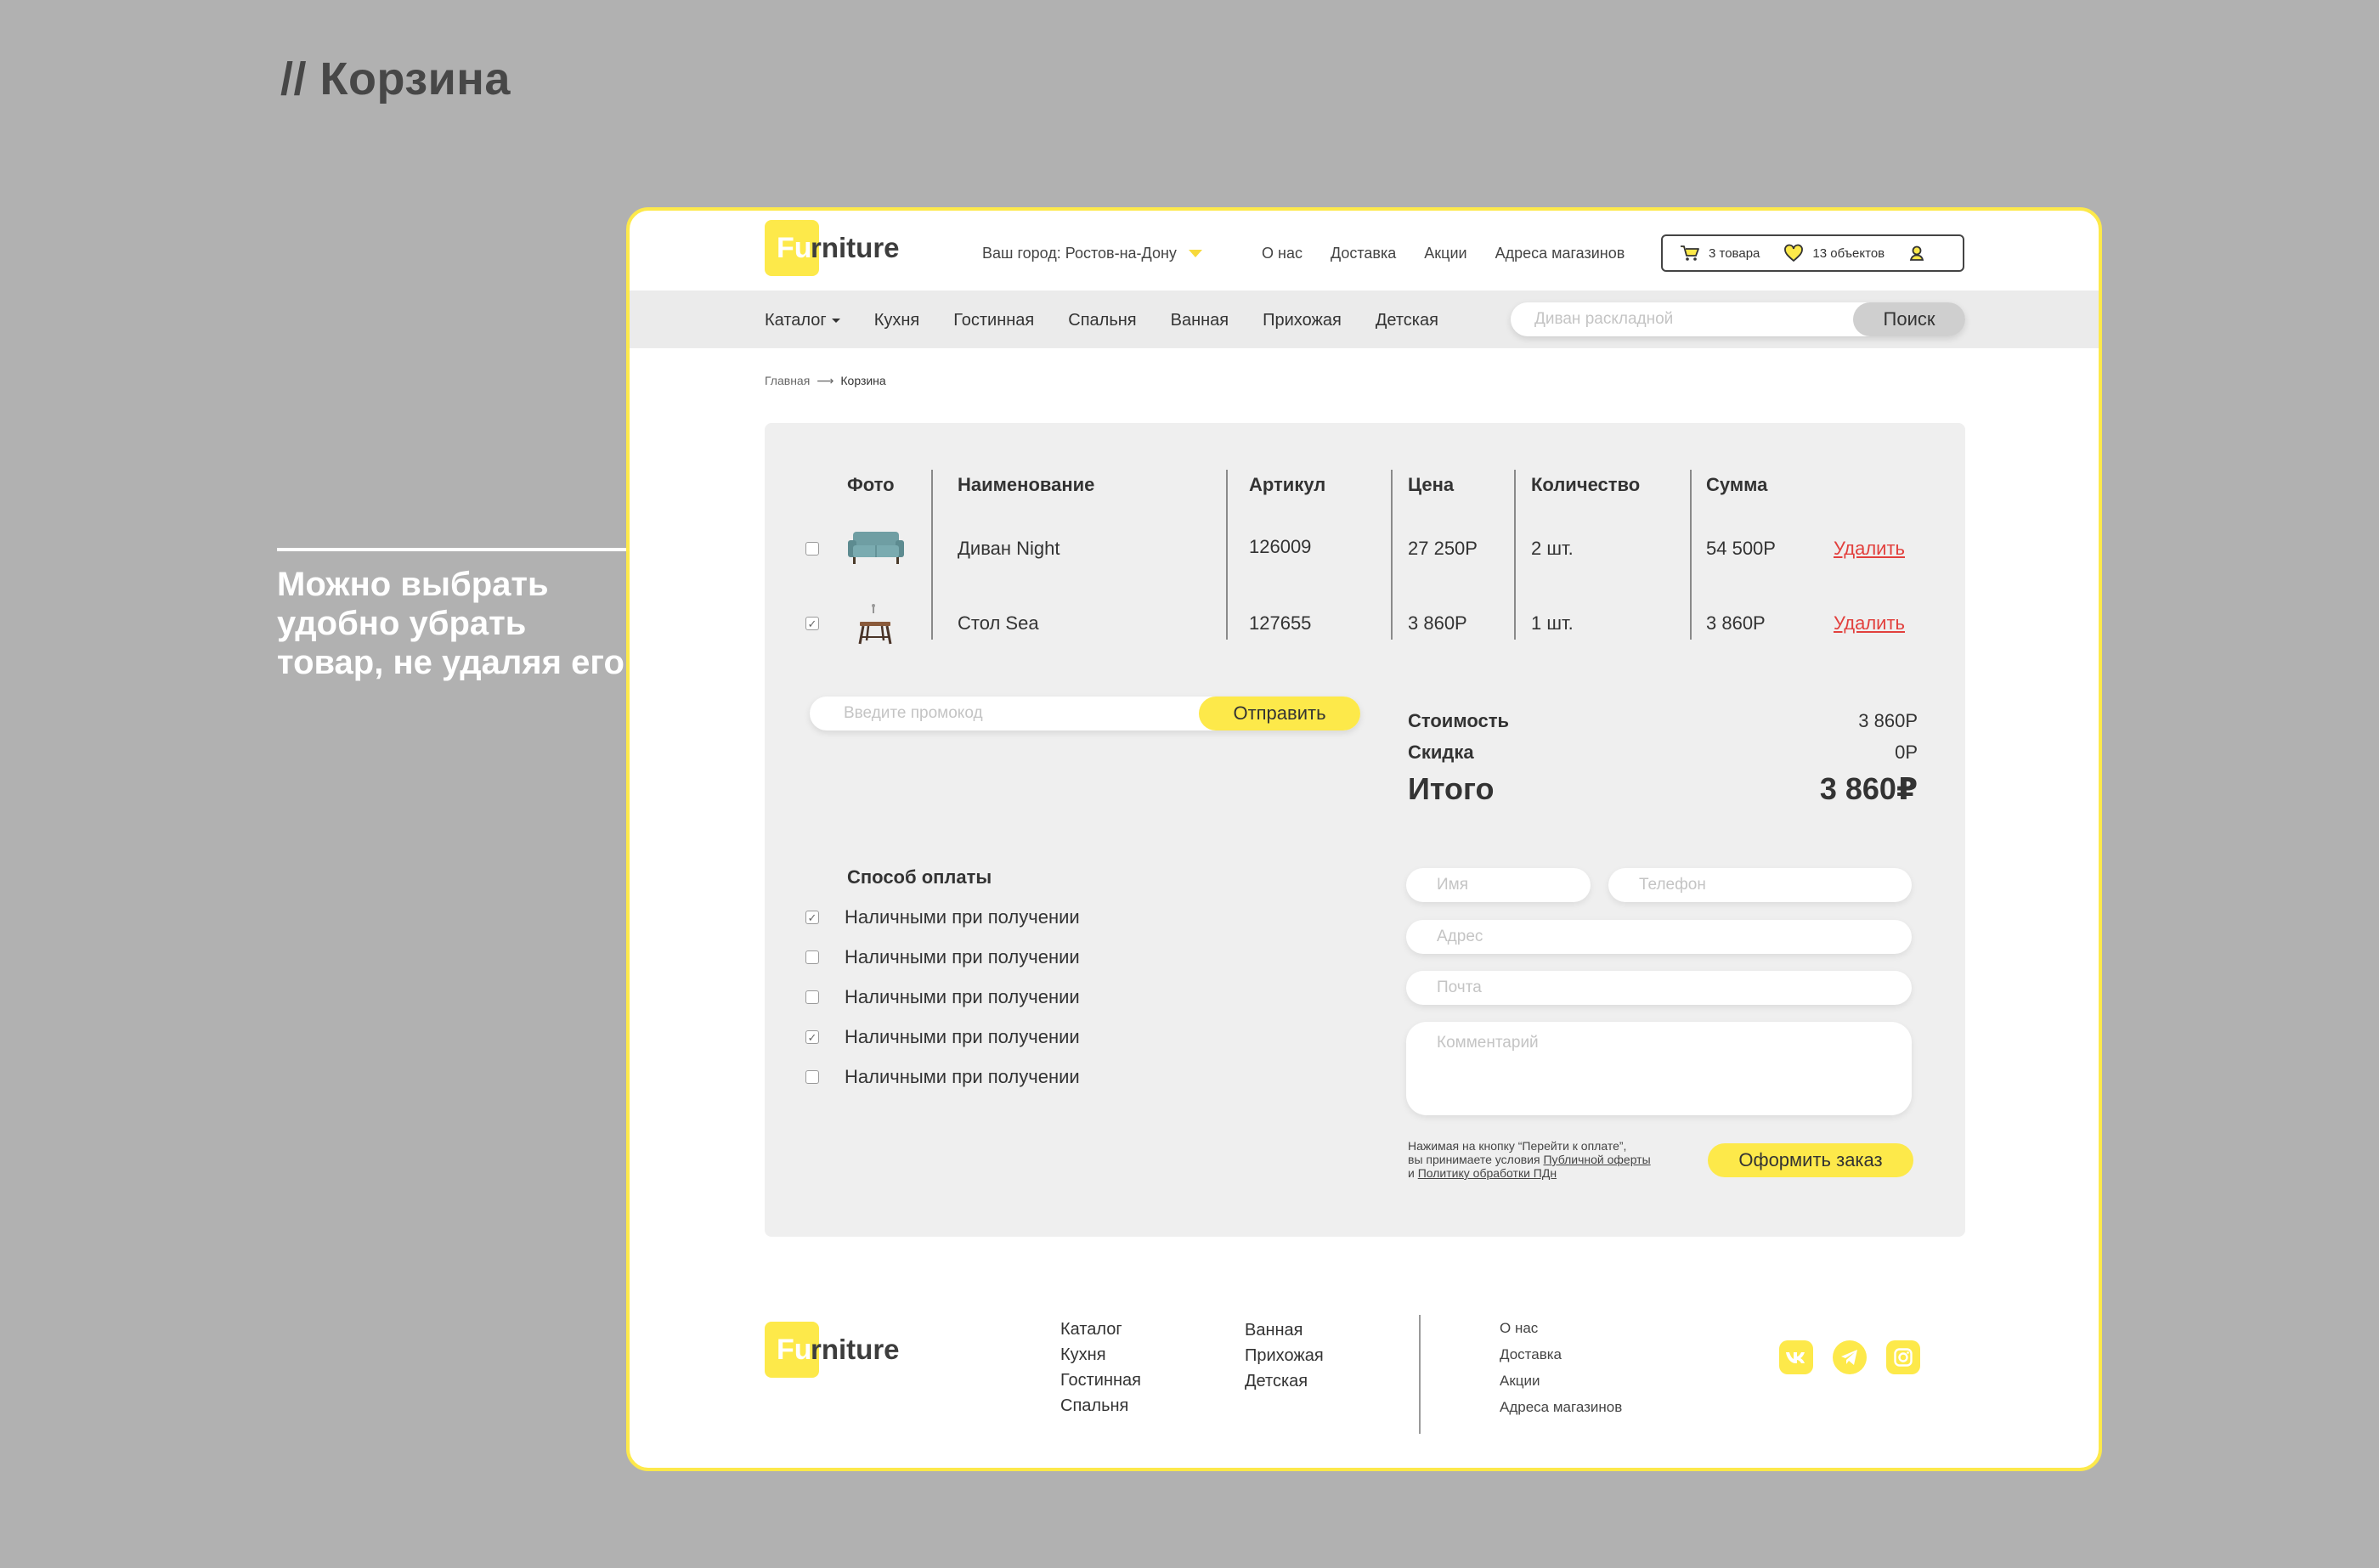 This screenshot has width=2379, height=1568. What do you see at coordinates (1487, 1173) in the screenshot?
I see `privacy-link: Политику обработки ПДн` at bounding box center [1487, 1173].